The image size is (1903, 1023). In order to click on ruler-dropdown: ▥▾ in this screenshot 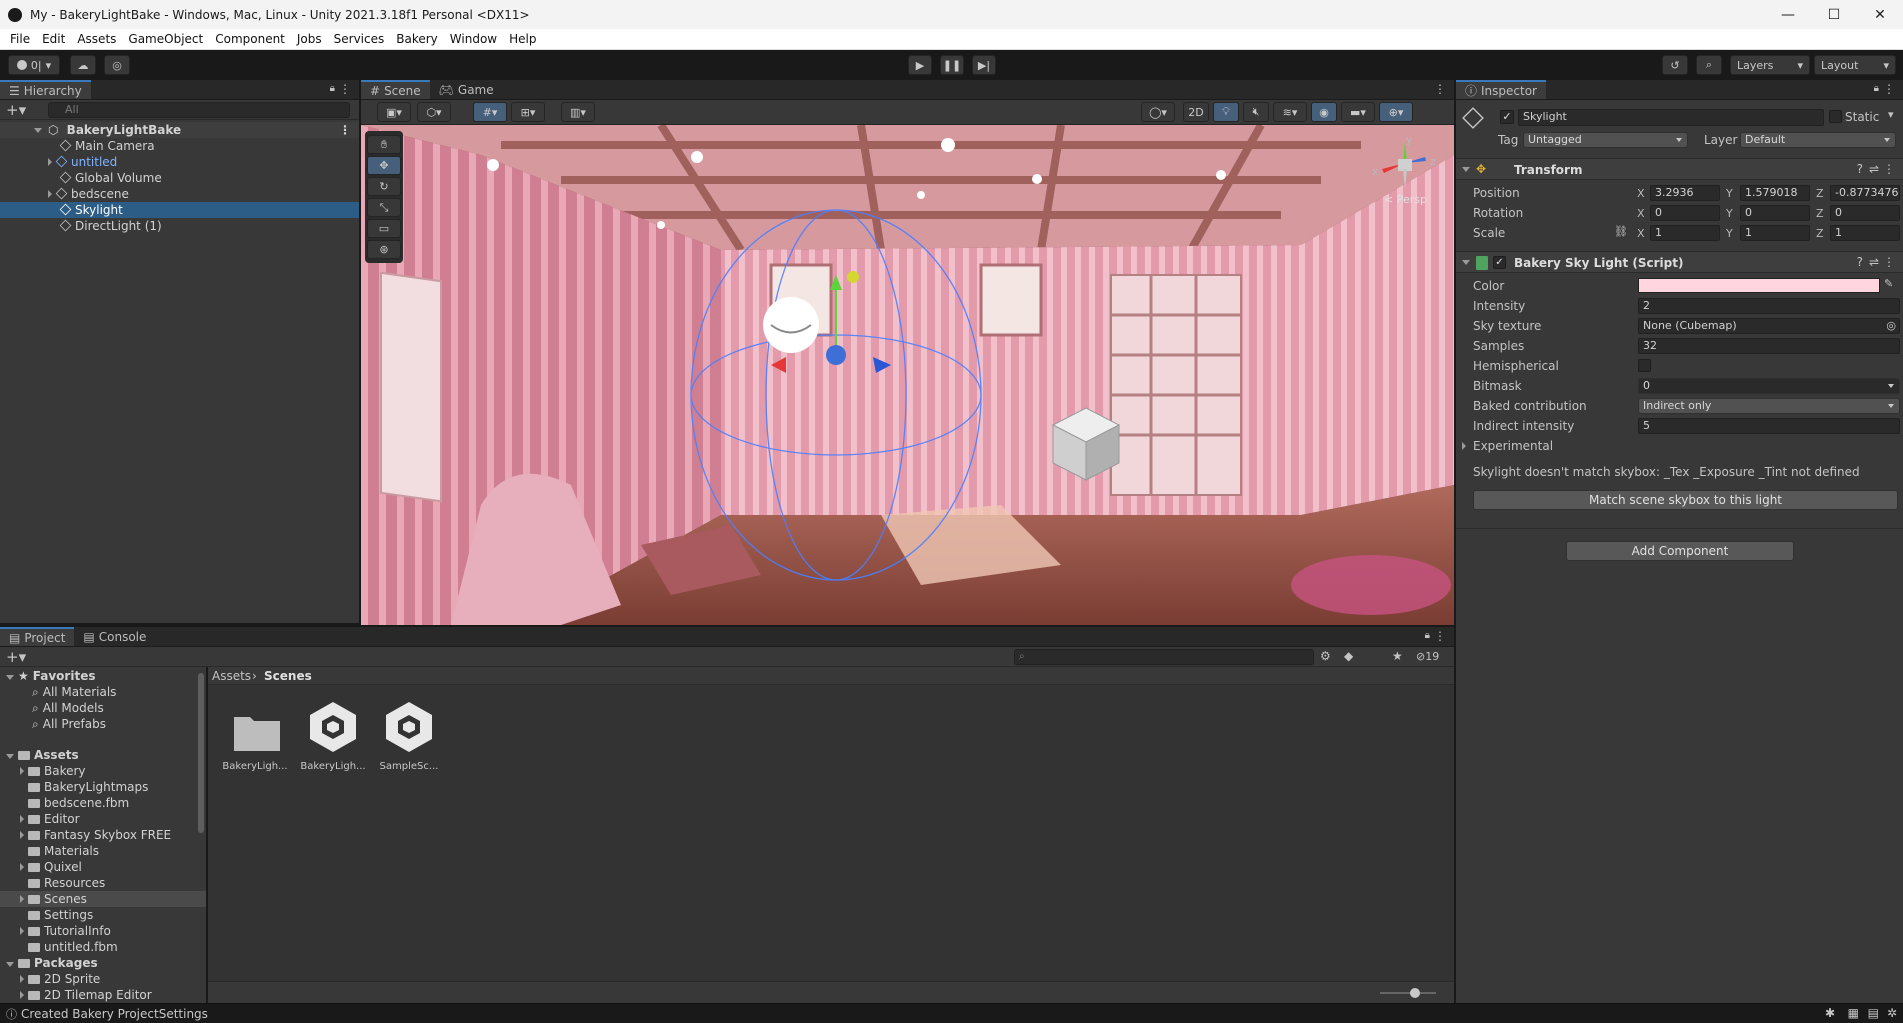, I will do `click(578, 112)`.